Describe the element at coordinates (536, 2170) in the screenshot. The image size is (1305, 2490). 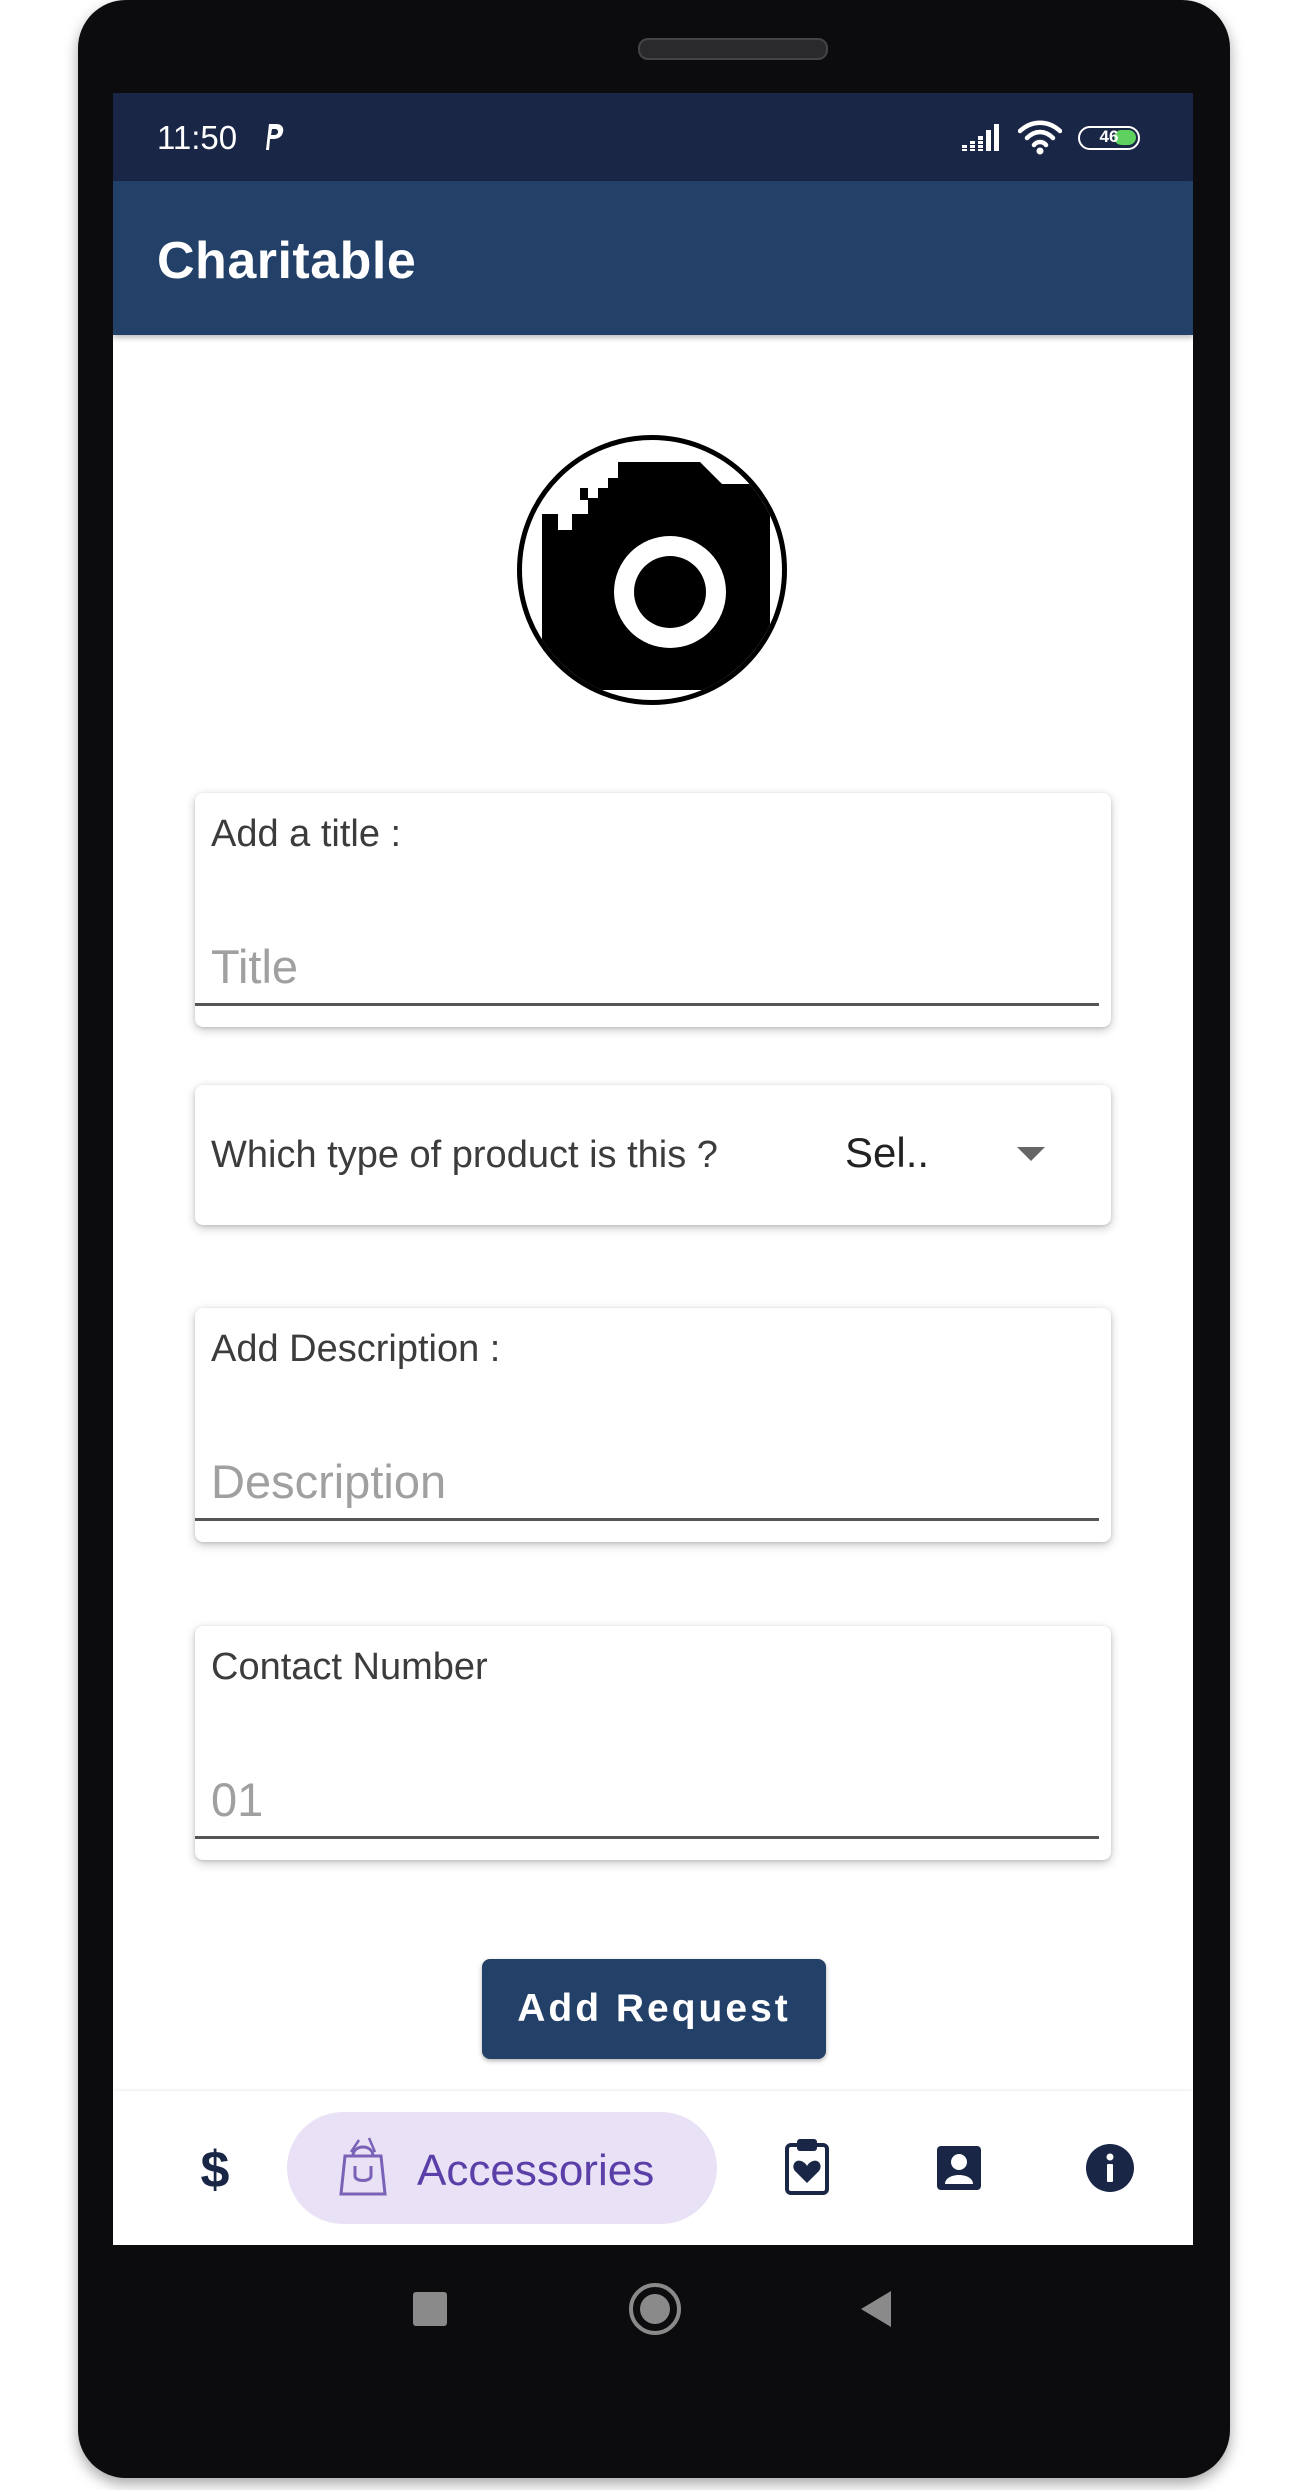
I see `nav-item-accessories-label: Accessories` at that location.